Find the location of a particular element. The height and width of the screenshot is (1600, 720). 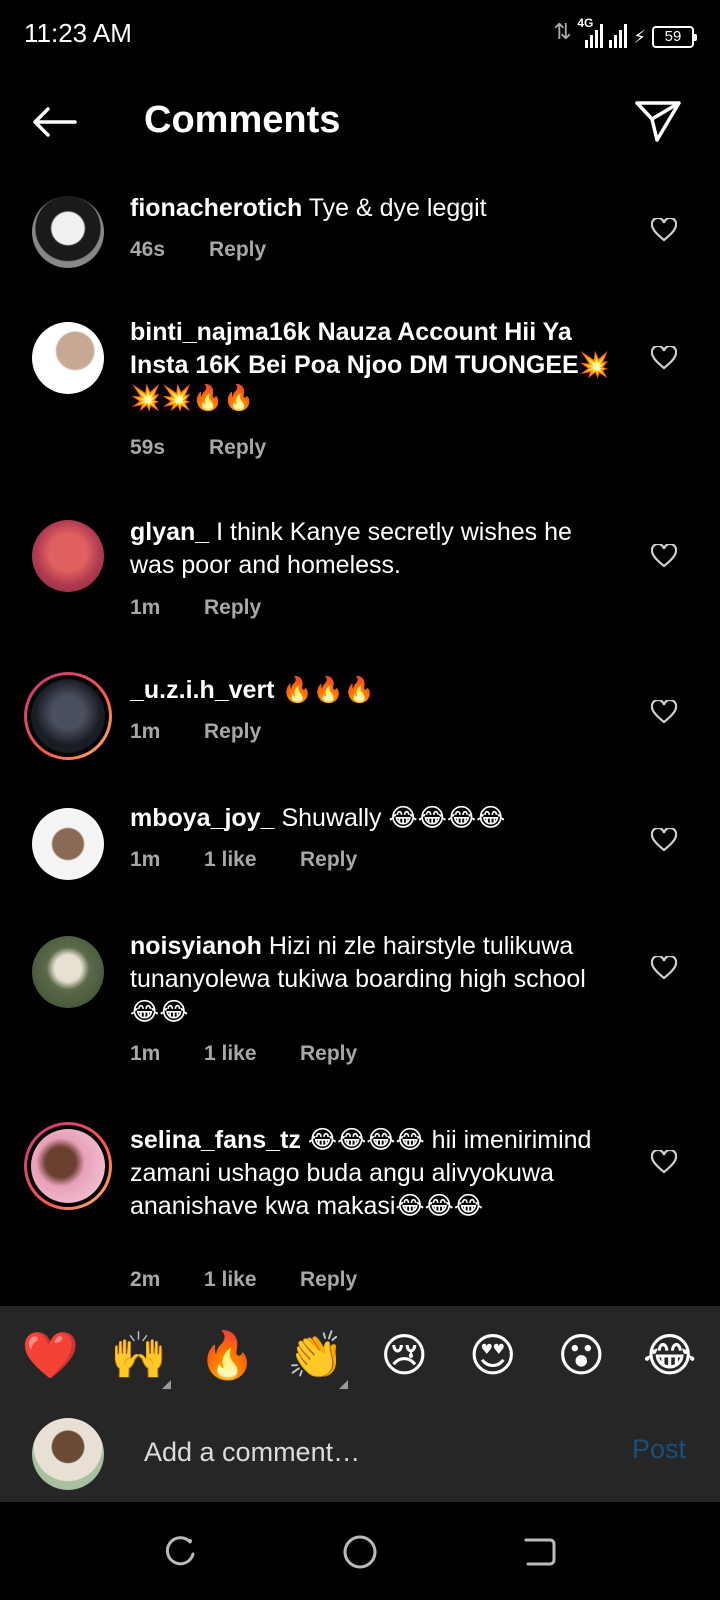

back-nav-button is located at coordinates (540, 1552).